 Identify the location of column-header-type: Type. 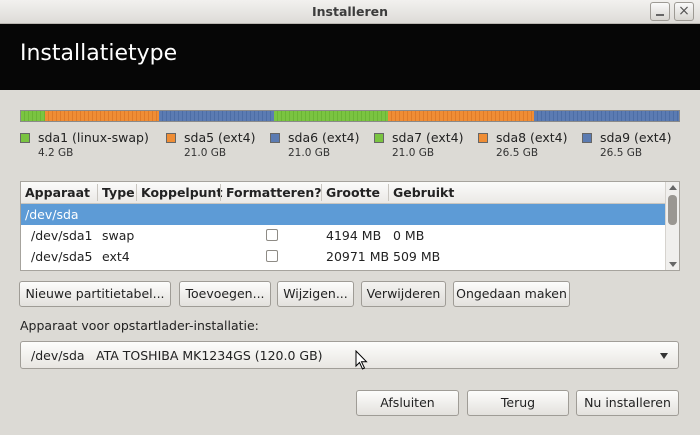
(118, 192).